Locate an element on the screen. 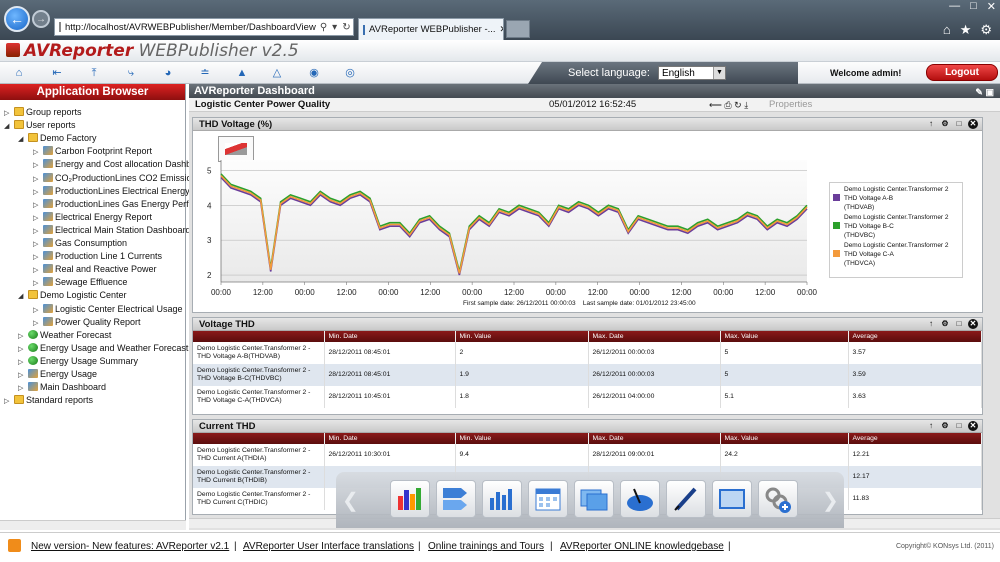 This screenshot has width=1000, height=562. column-header: Max. Value is located at coordinates (784, 438).